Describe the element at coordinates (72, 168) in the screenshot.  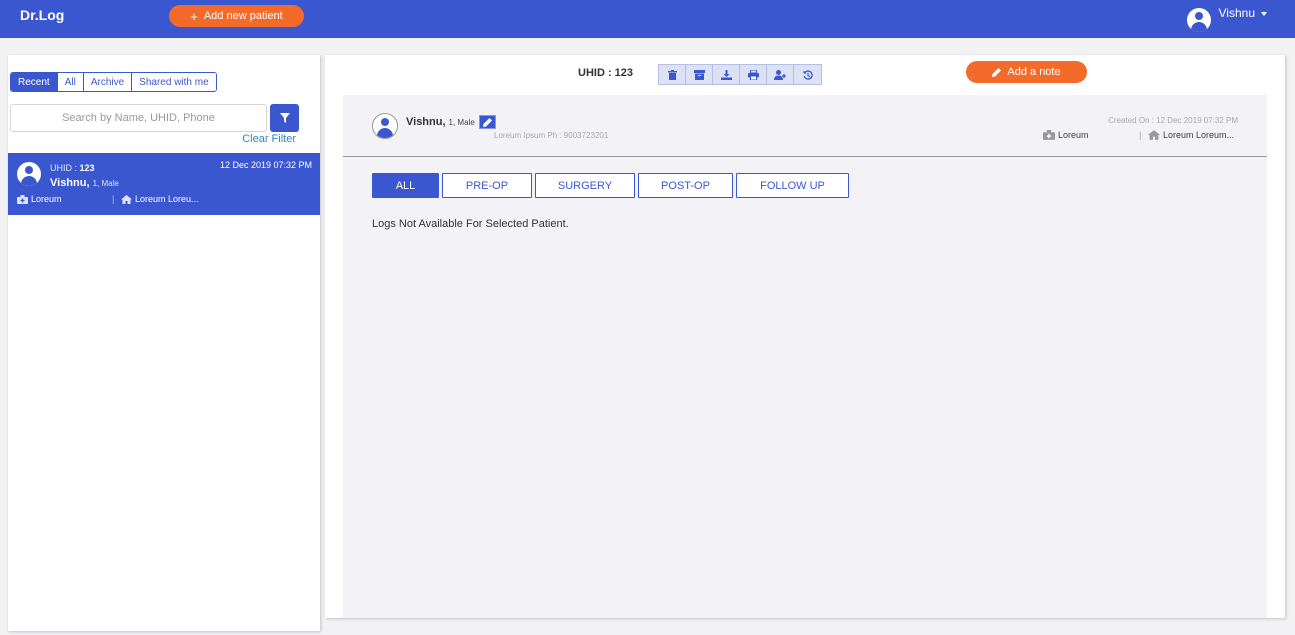
I see `patient-uhid: UHID : 123` at that location.